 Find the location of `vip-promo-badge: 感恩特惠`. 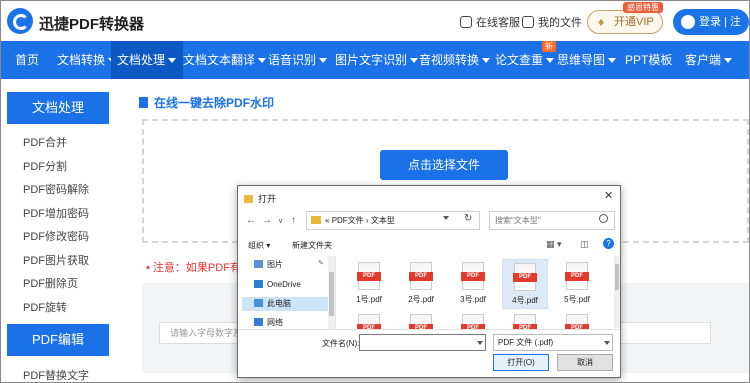

vip-promo-badge: 感恩特惠 is located at coordinates (643, 7).